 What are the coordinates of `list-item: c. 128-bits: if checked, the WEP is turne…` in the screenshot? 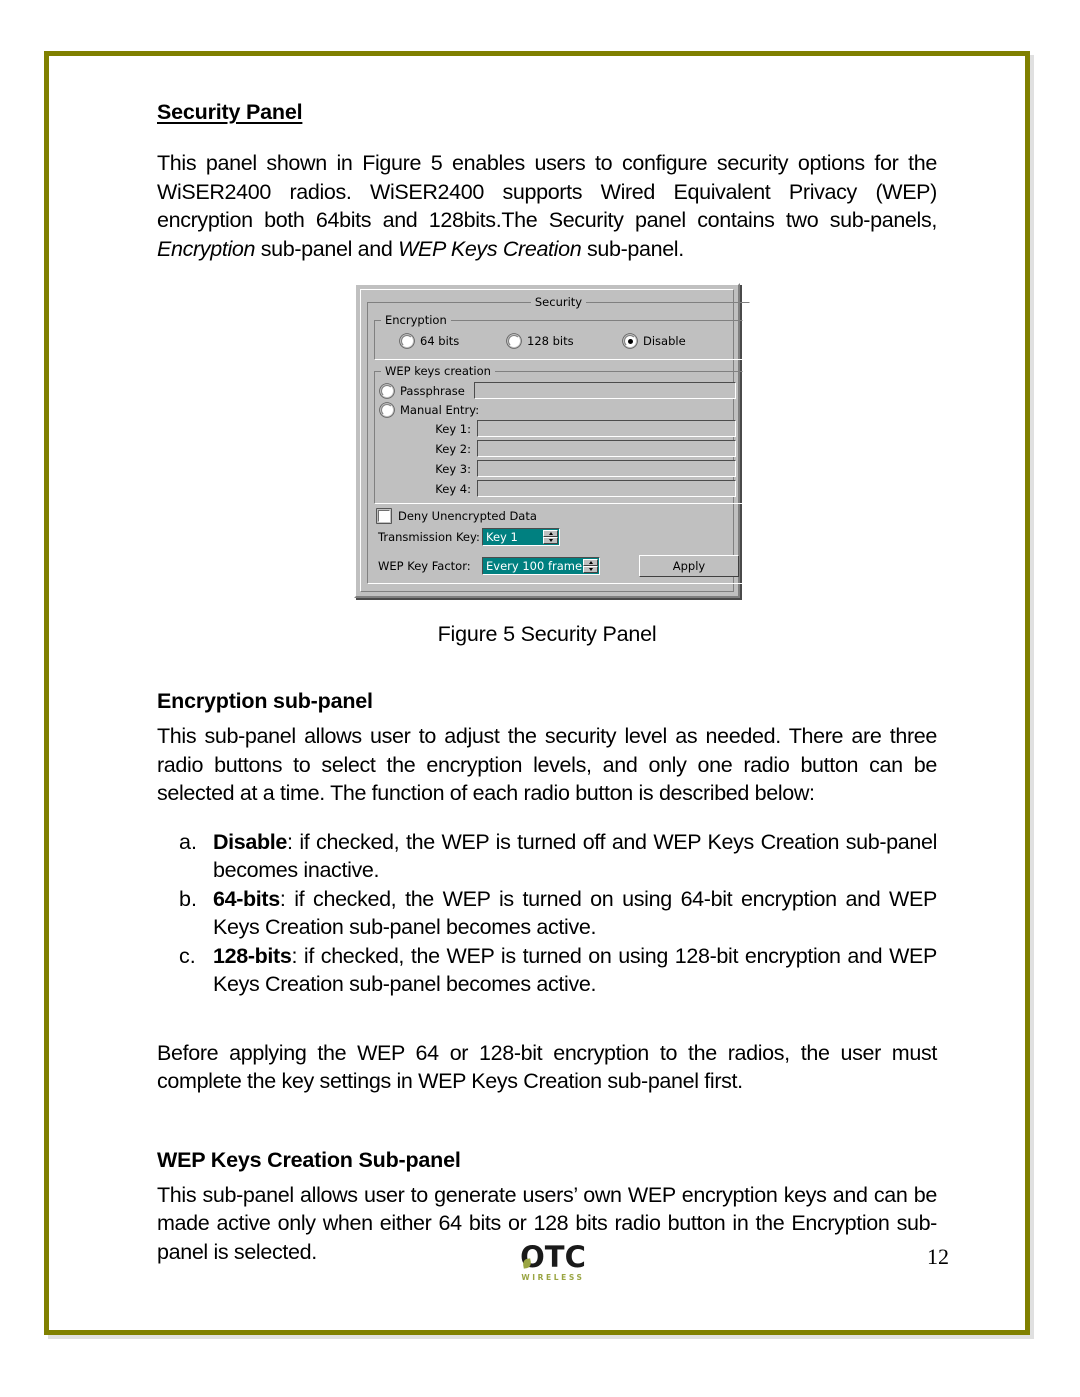 It's located at (558, 970).